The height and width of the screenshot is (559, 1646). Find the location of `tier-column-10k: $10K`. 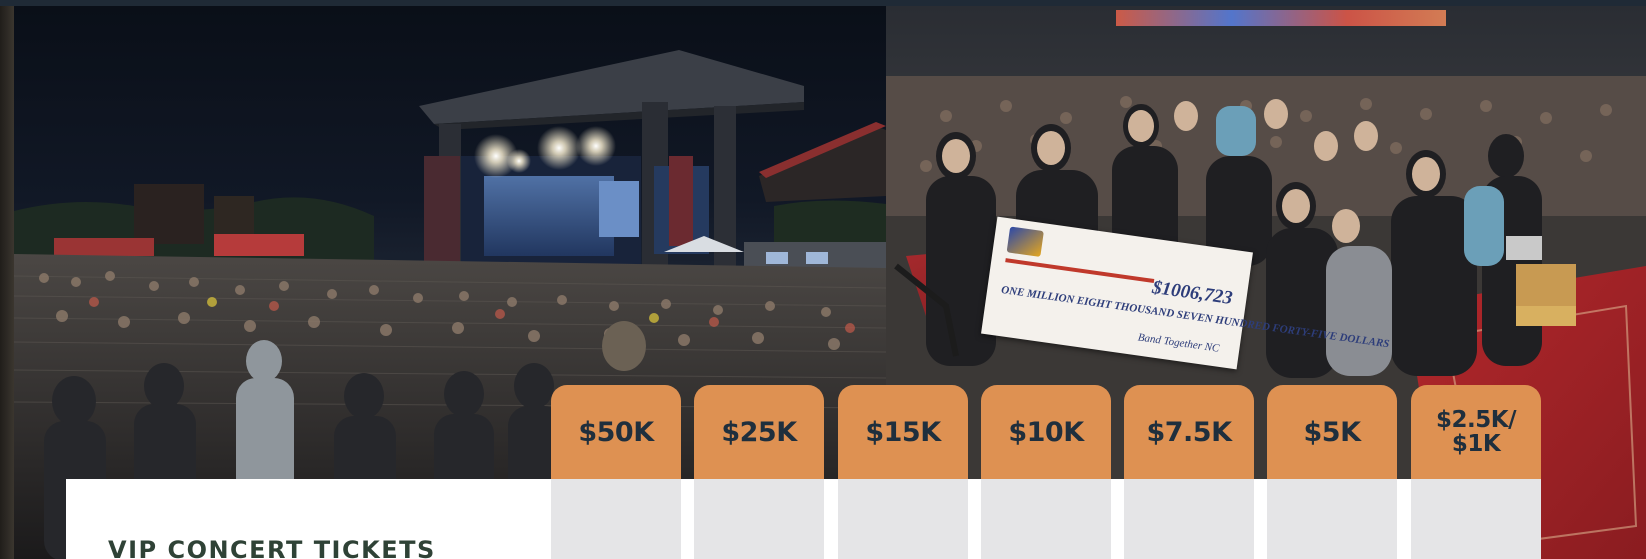

tier-column-10k: $10K is located at coordinates (1046, 472).